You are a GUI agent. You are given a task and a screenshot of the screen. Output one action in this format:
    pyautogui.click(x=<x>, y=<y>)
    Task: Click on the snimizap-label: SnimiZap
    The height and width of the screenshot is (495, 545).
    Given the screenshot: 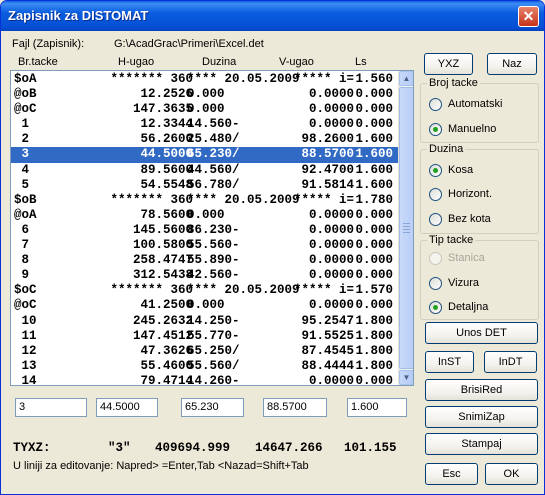 What is the action you would take?
    pyautogui.click(x=481, y=417)
    